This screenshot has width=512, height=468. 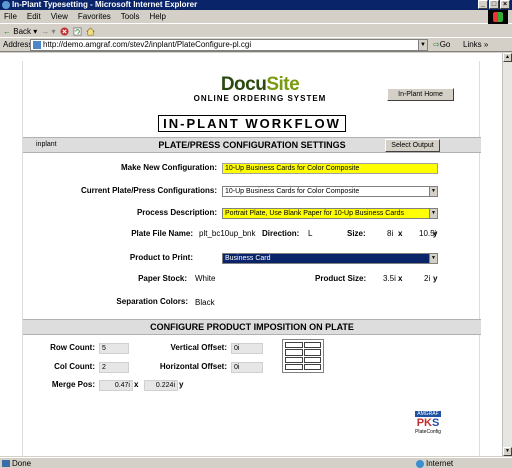 What do you see at coordinates (130, 16) in the screenshot?
I see `menu-tools: Tools` at bounding box center [130, 16].